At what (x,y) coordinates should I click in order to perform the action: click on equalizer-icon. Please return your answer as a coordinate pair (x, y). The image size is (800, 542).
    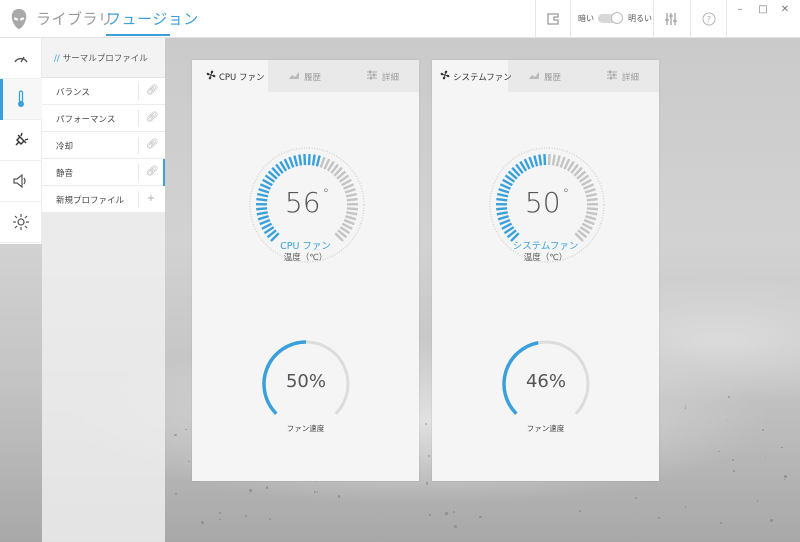
    Looking at the image, I should click on (671, 19).